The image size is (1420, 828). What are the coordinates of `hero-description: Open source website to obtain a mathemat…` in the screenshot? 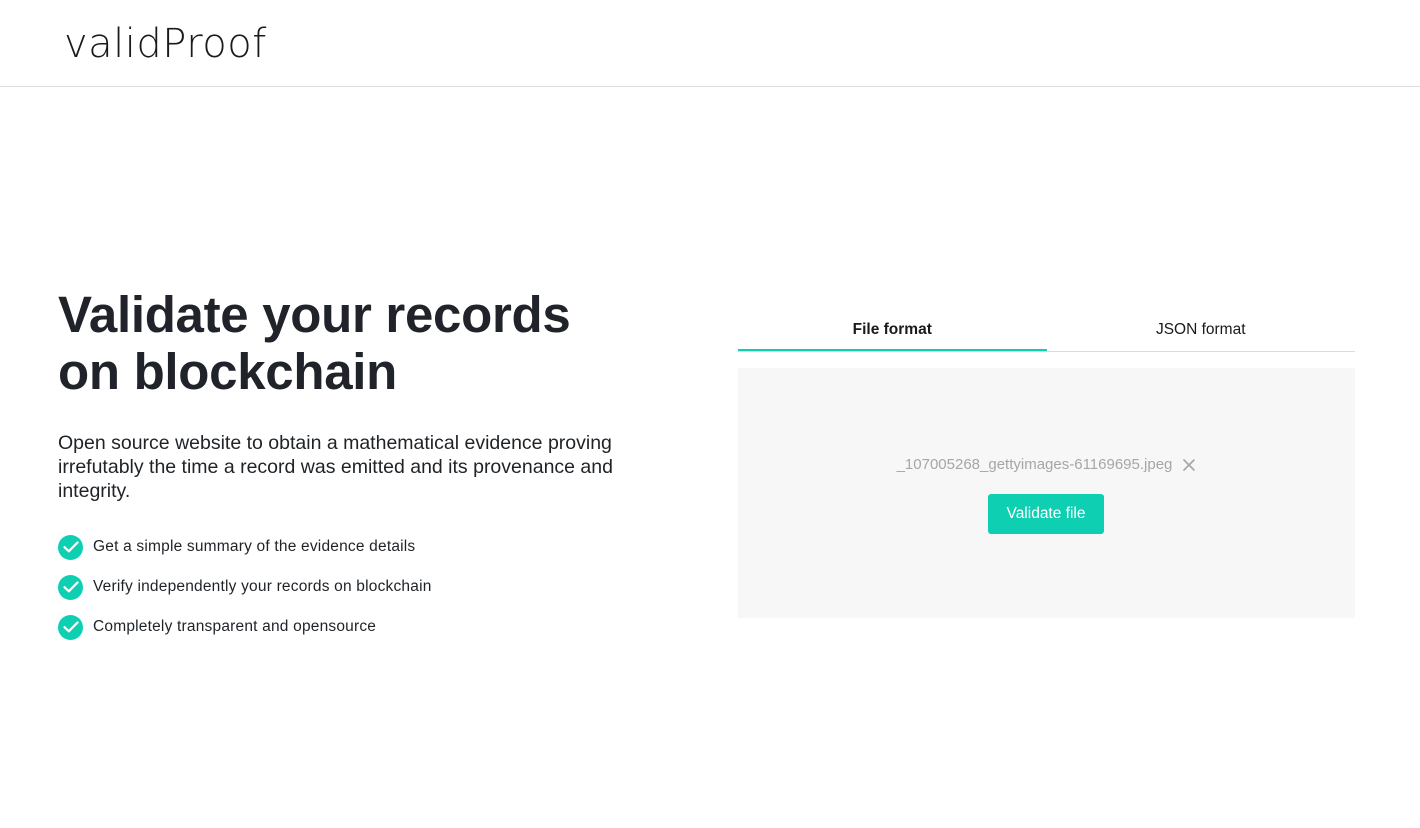 It's located at (335, 467).